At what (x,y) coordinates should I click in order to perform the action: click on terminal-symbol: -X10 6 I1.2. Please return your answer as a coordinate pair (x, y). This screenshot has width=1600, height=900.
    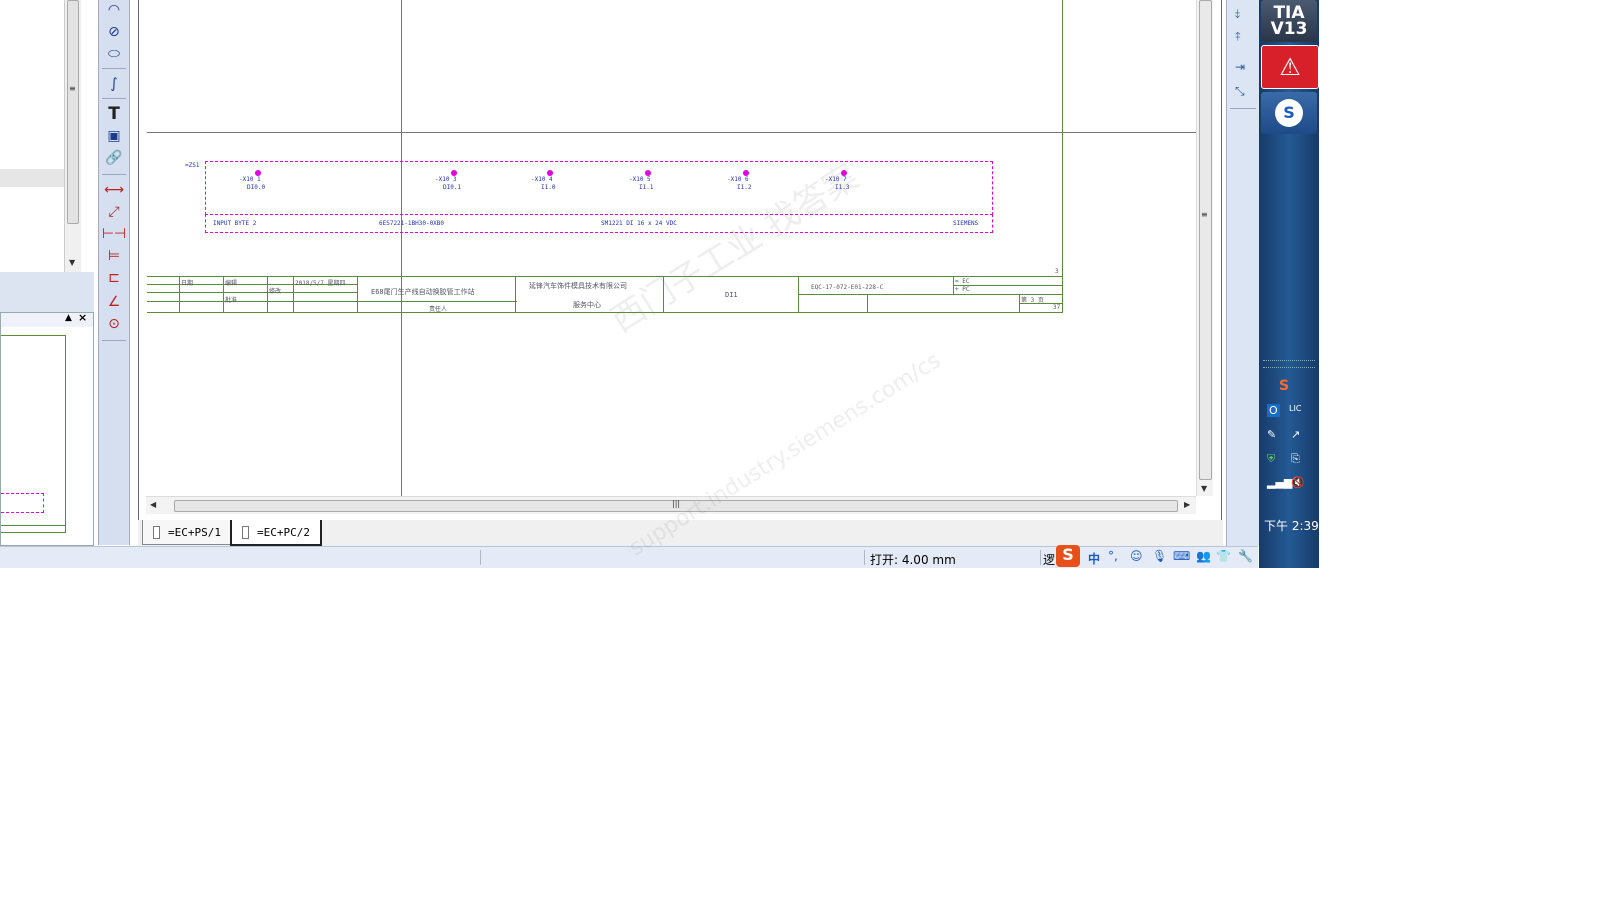
    Looking at the image, I should click on (757, 183).